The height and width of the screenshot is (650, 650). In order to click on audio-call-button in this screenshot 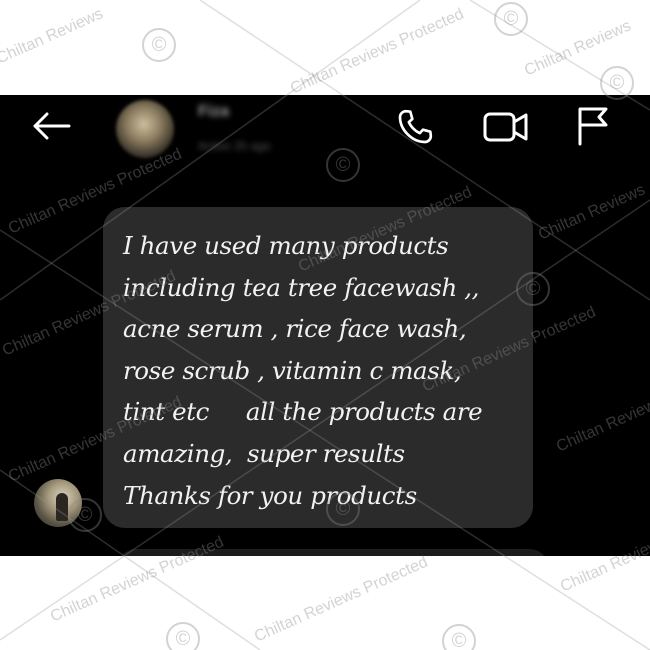, I will do `click(415, 127)`.